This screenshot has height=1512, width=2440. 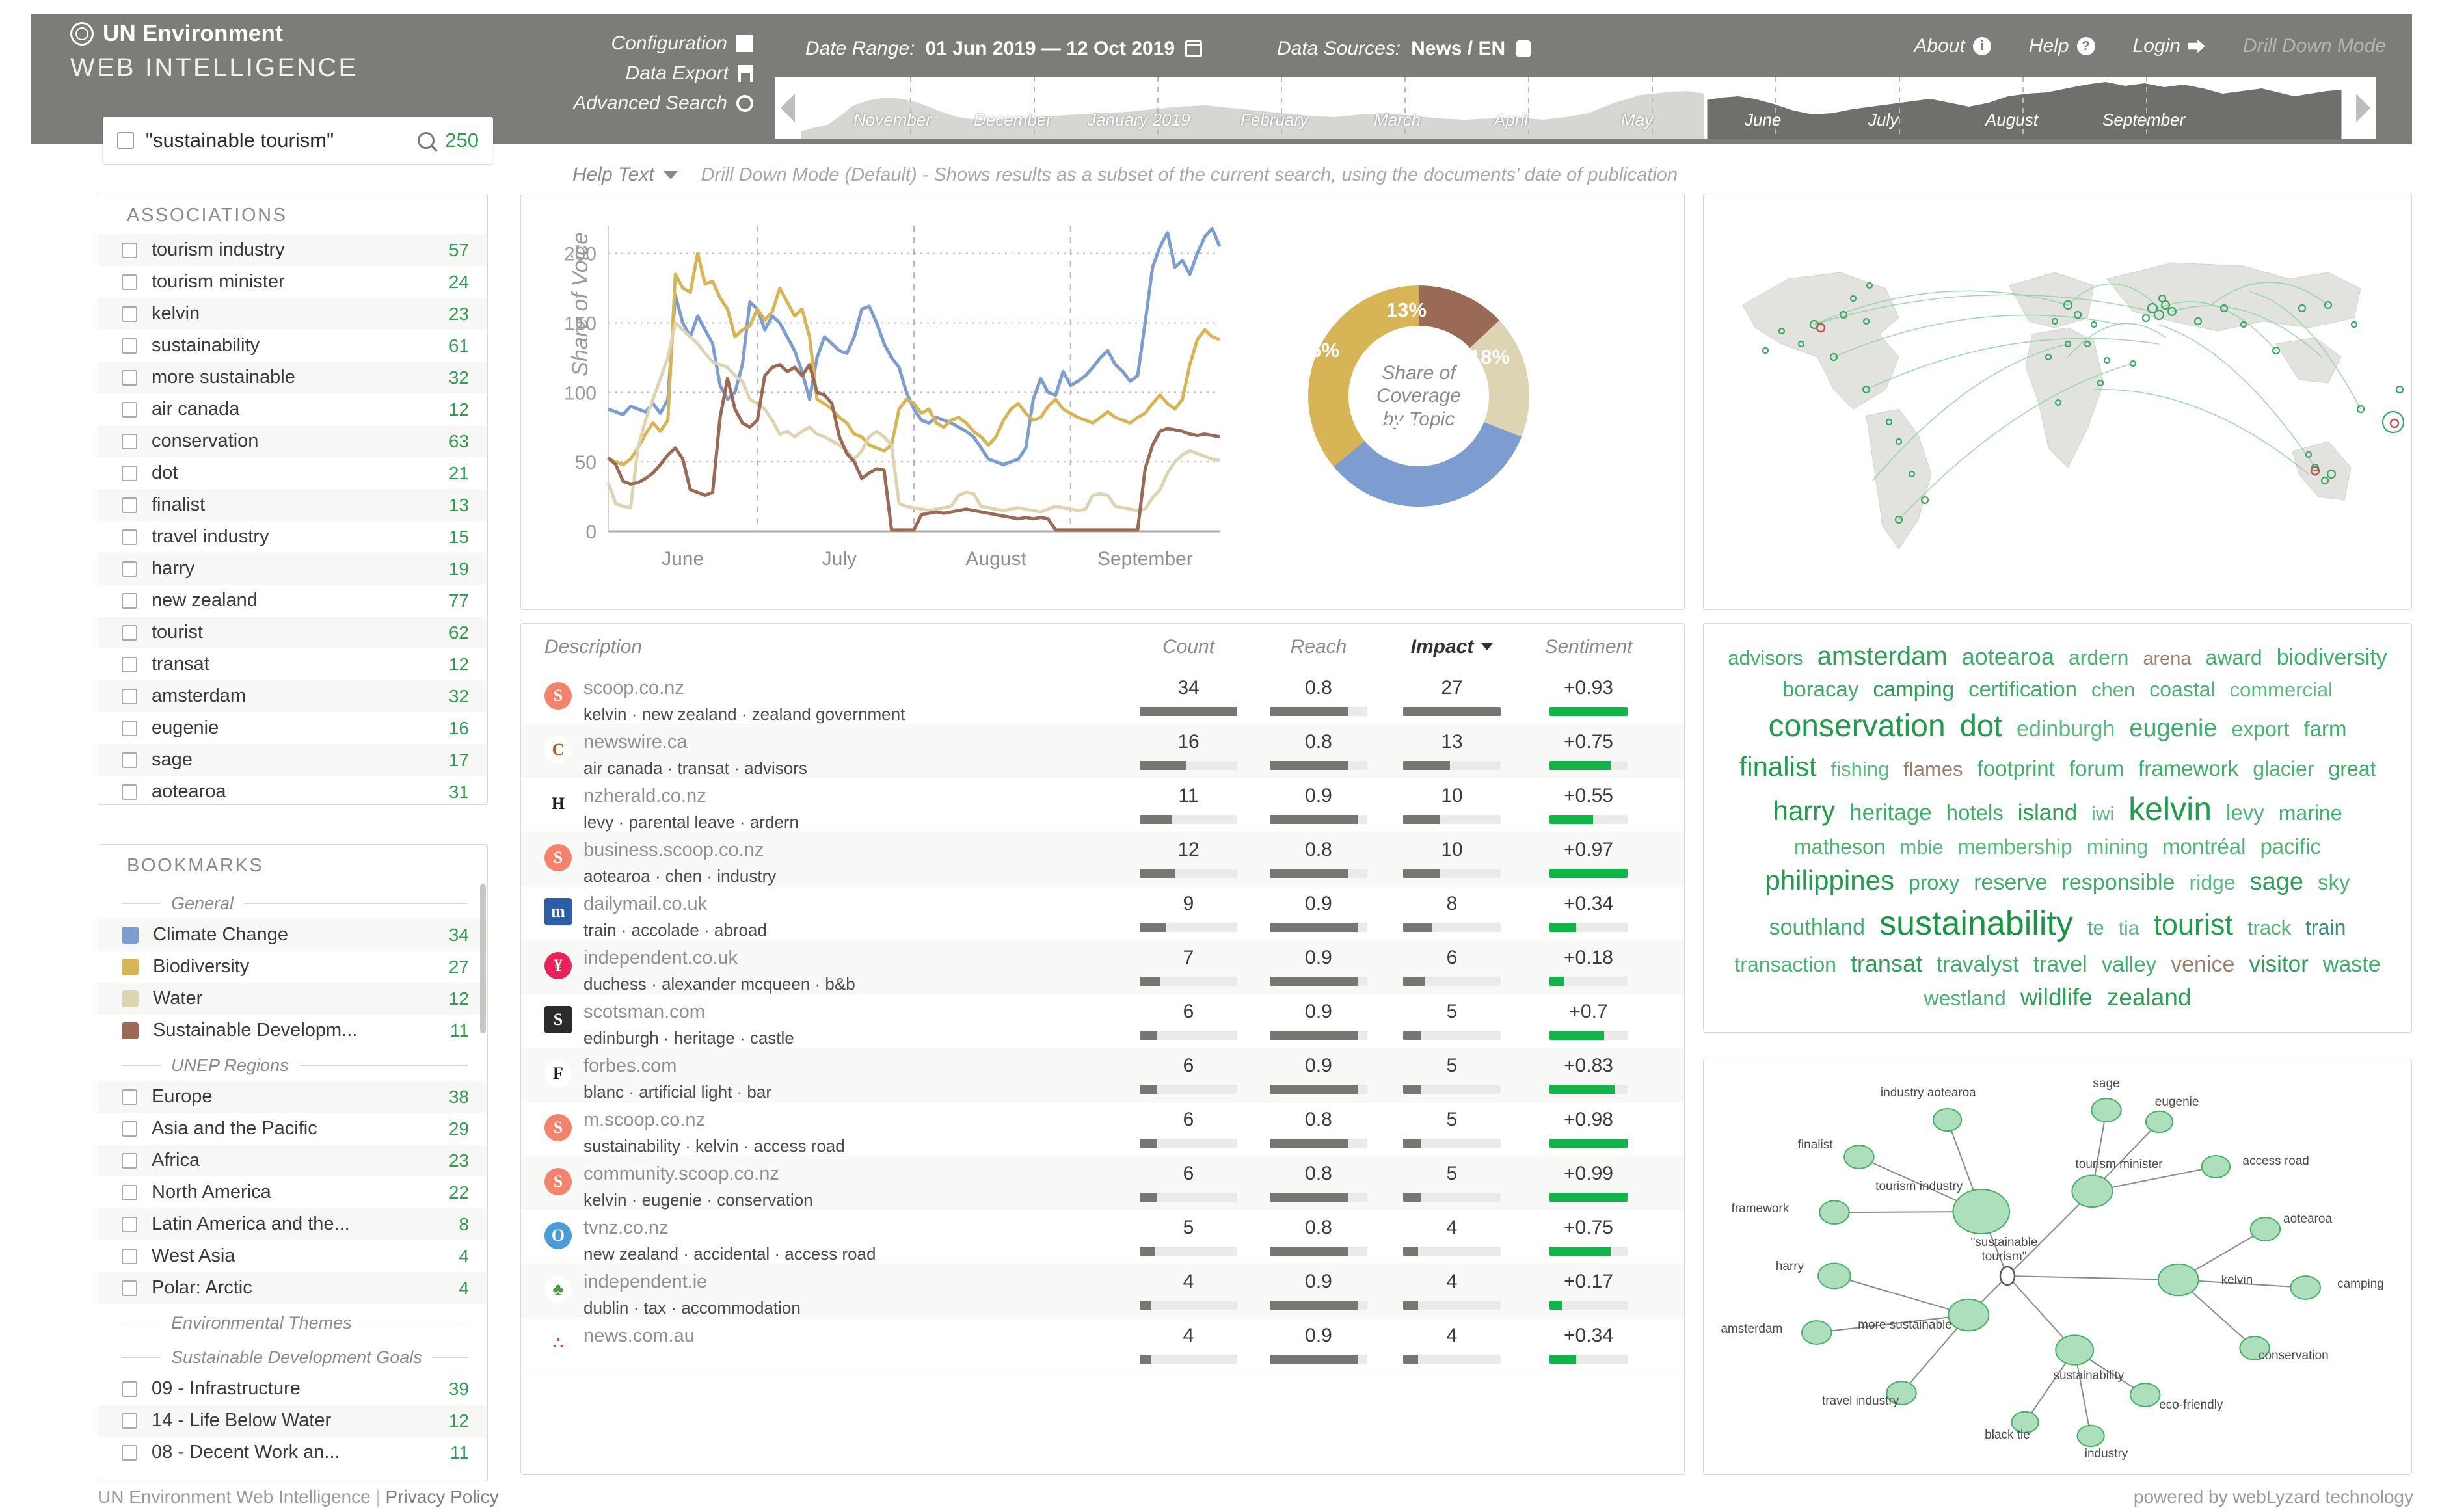 What do you see at coordinates (2118, 883) in the screenshot?
I see `cloud-keyword: responsible` at bounding box center [2118, 883].